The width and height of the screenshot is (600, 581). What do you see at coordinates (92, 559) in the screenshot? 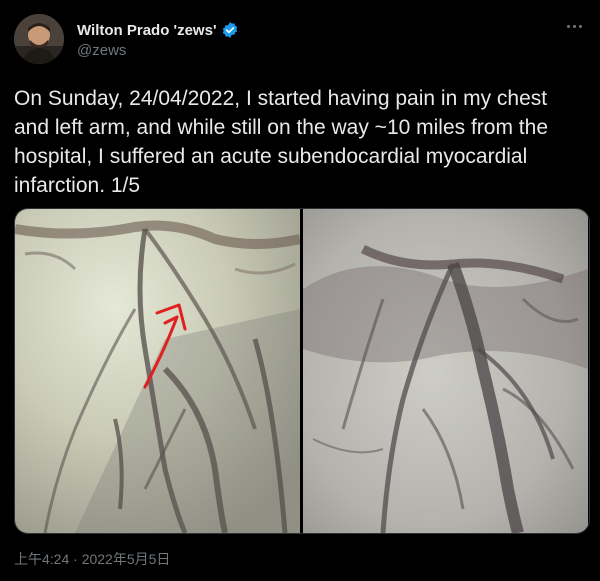
I see `tweet-timestamp: 上午4:24 · 2022年5月5日` at bounding box center [92, 559].